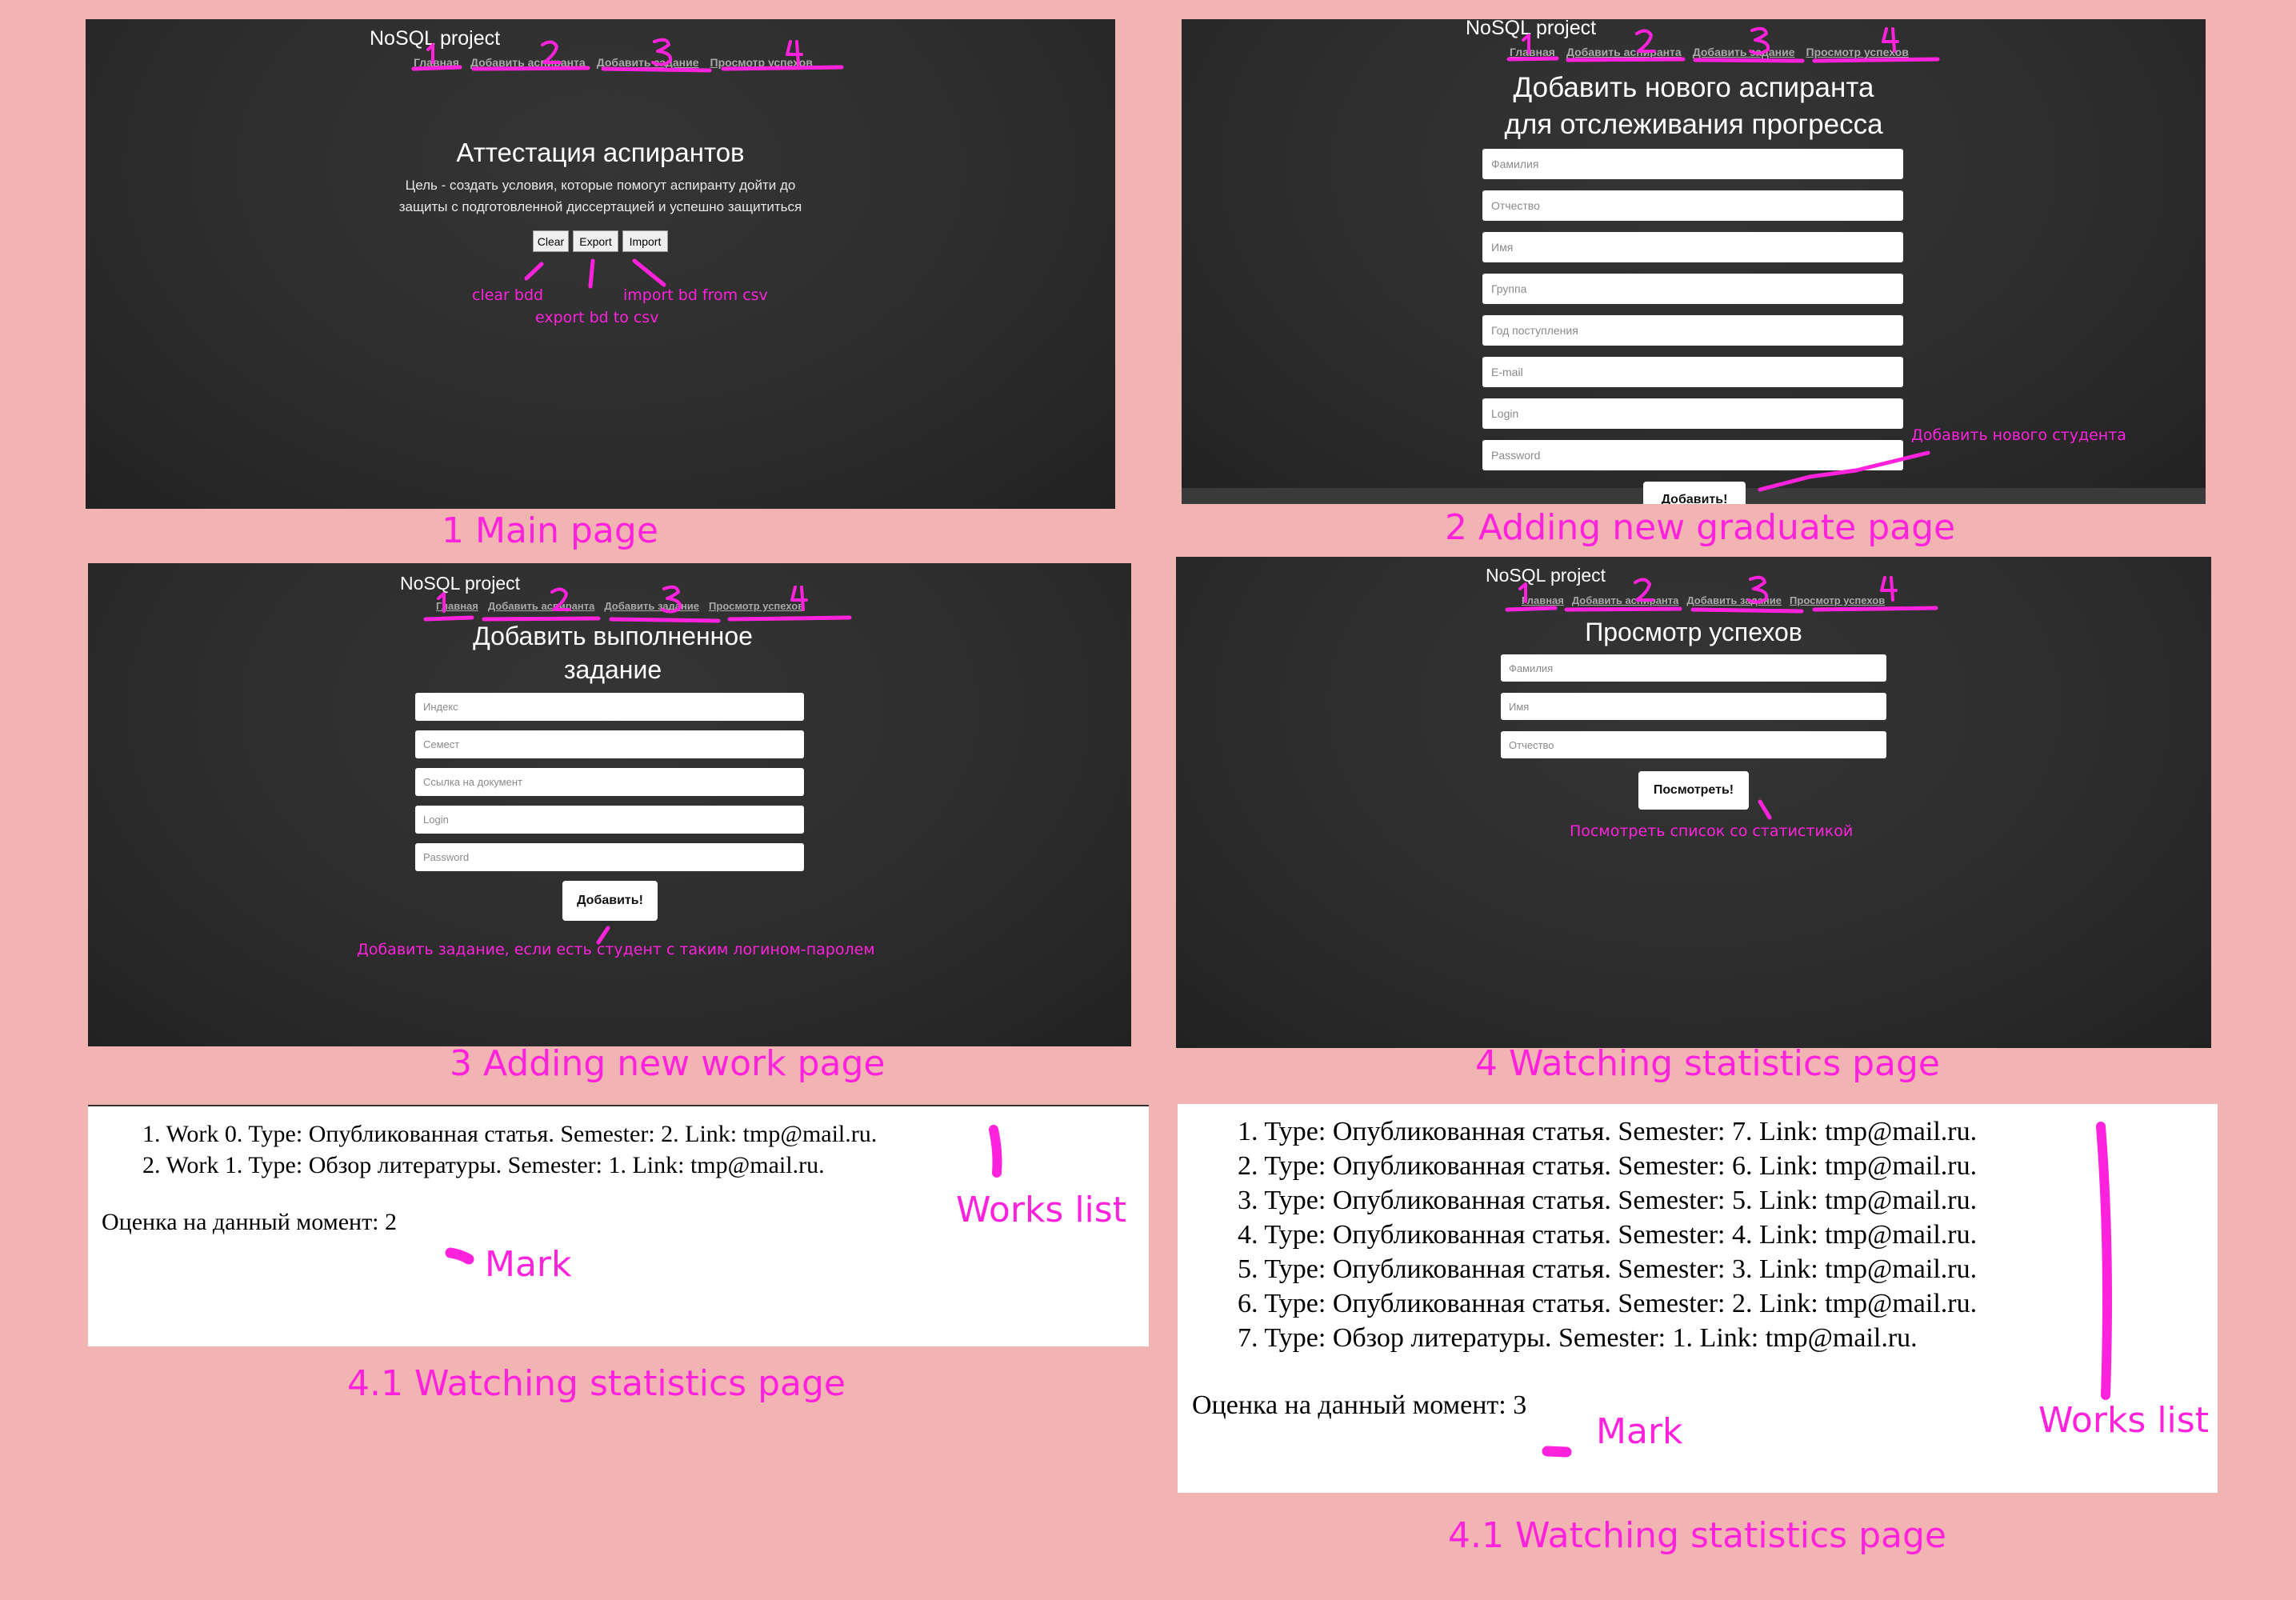 The width and height of the screenshot is (2296, 1600). What do you see at coordinates (1693, 124) in the screenshot?
I see `page-title-line-2: для отслеживания прогресса` at bounding box center [1693, 124].